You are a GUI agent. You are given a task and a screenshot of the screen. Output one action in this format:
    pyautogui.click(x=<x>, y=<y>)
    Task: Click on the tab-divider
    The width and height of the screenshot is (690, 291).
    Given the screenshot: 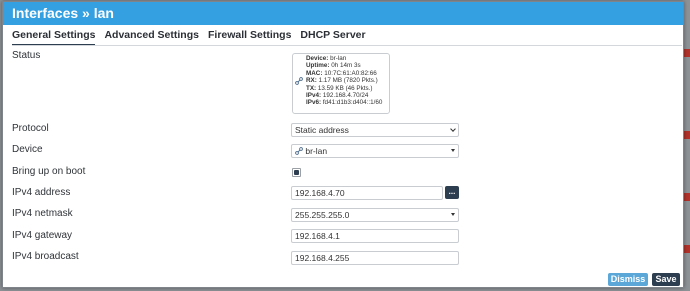 What is the action you would take?
    pyautogui.click(x=347, y=45)
    